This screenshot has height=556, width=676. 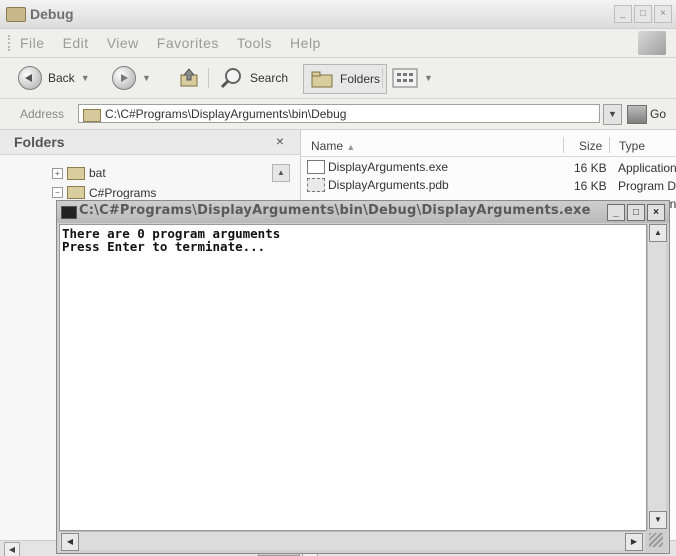 I want to click on maximize-button: □, so click(x=643, y=14).